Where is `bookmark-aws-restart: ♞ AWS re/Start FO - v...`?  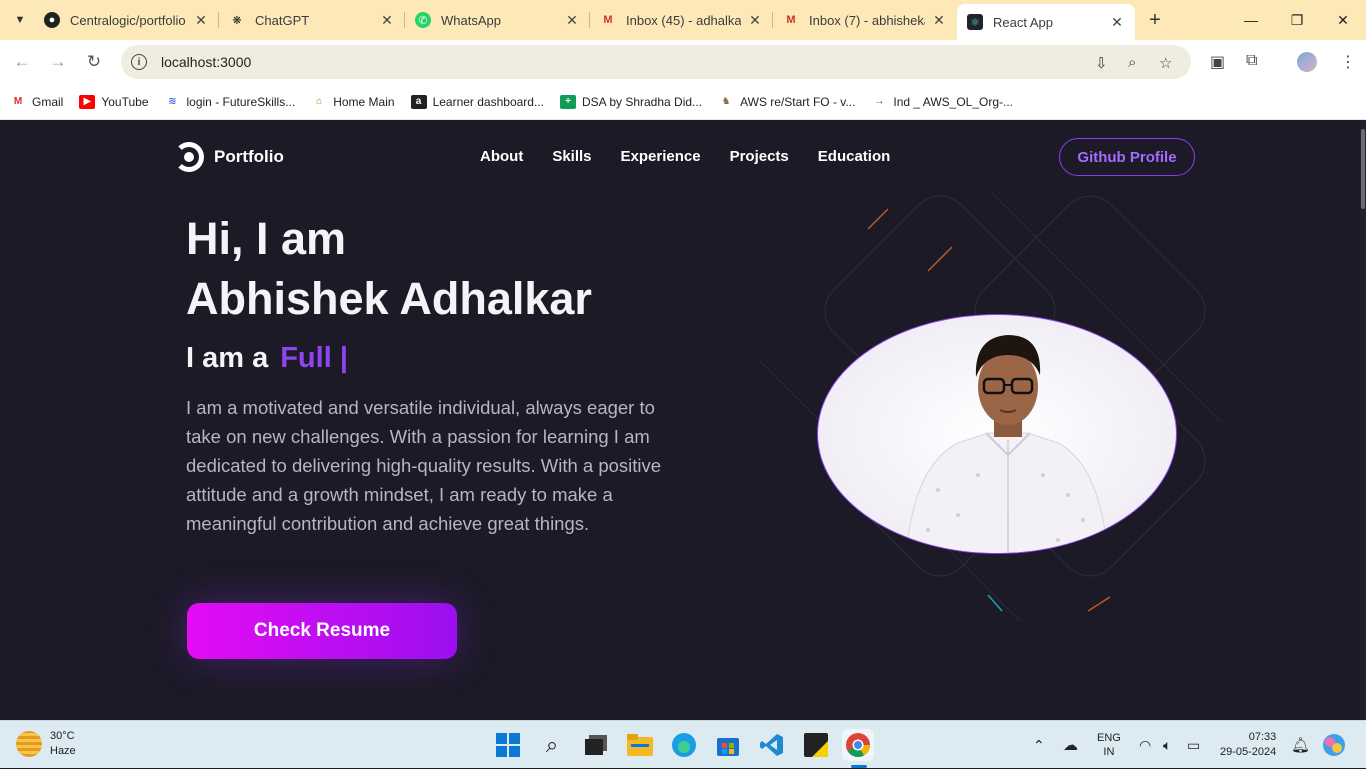
bookmark-aws-restart: ♞ AWS re/Start FO - v... is located at coordinates (787, 102).